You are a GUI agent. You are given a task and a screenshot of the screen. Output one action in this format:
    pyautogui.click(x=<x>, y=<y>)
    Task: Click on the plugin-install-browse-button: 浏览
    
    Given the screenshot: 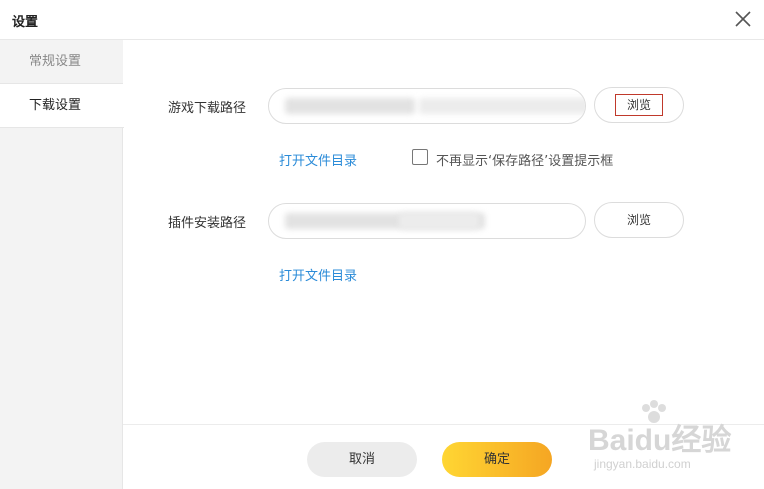 What is the action you would take?
    pyautogui.click(x=639, y=220)
    